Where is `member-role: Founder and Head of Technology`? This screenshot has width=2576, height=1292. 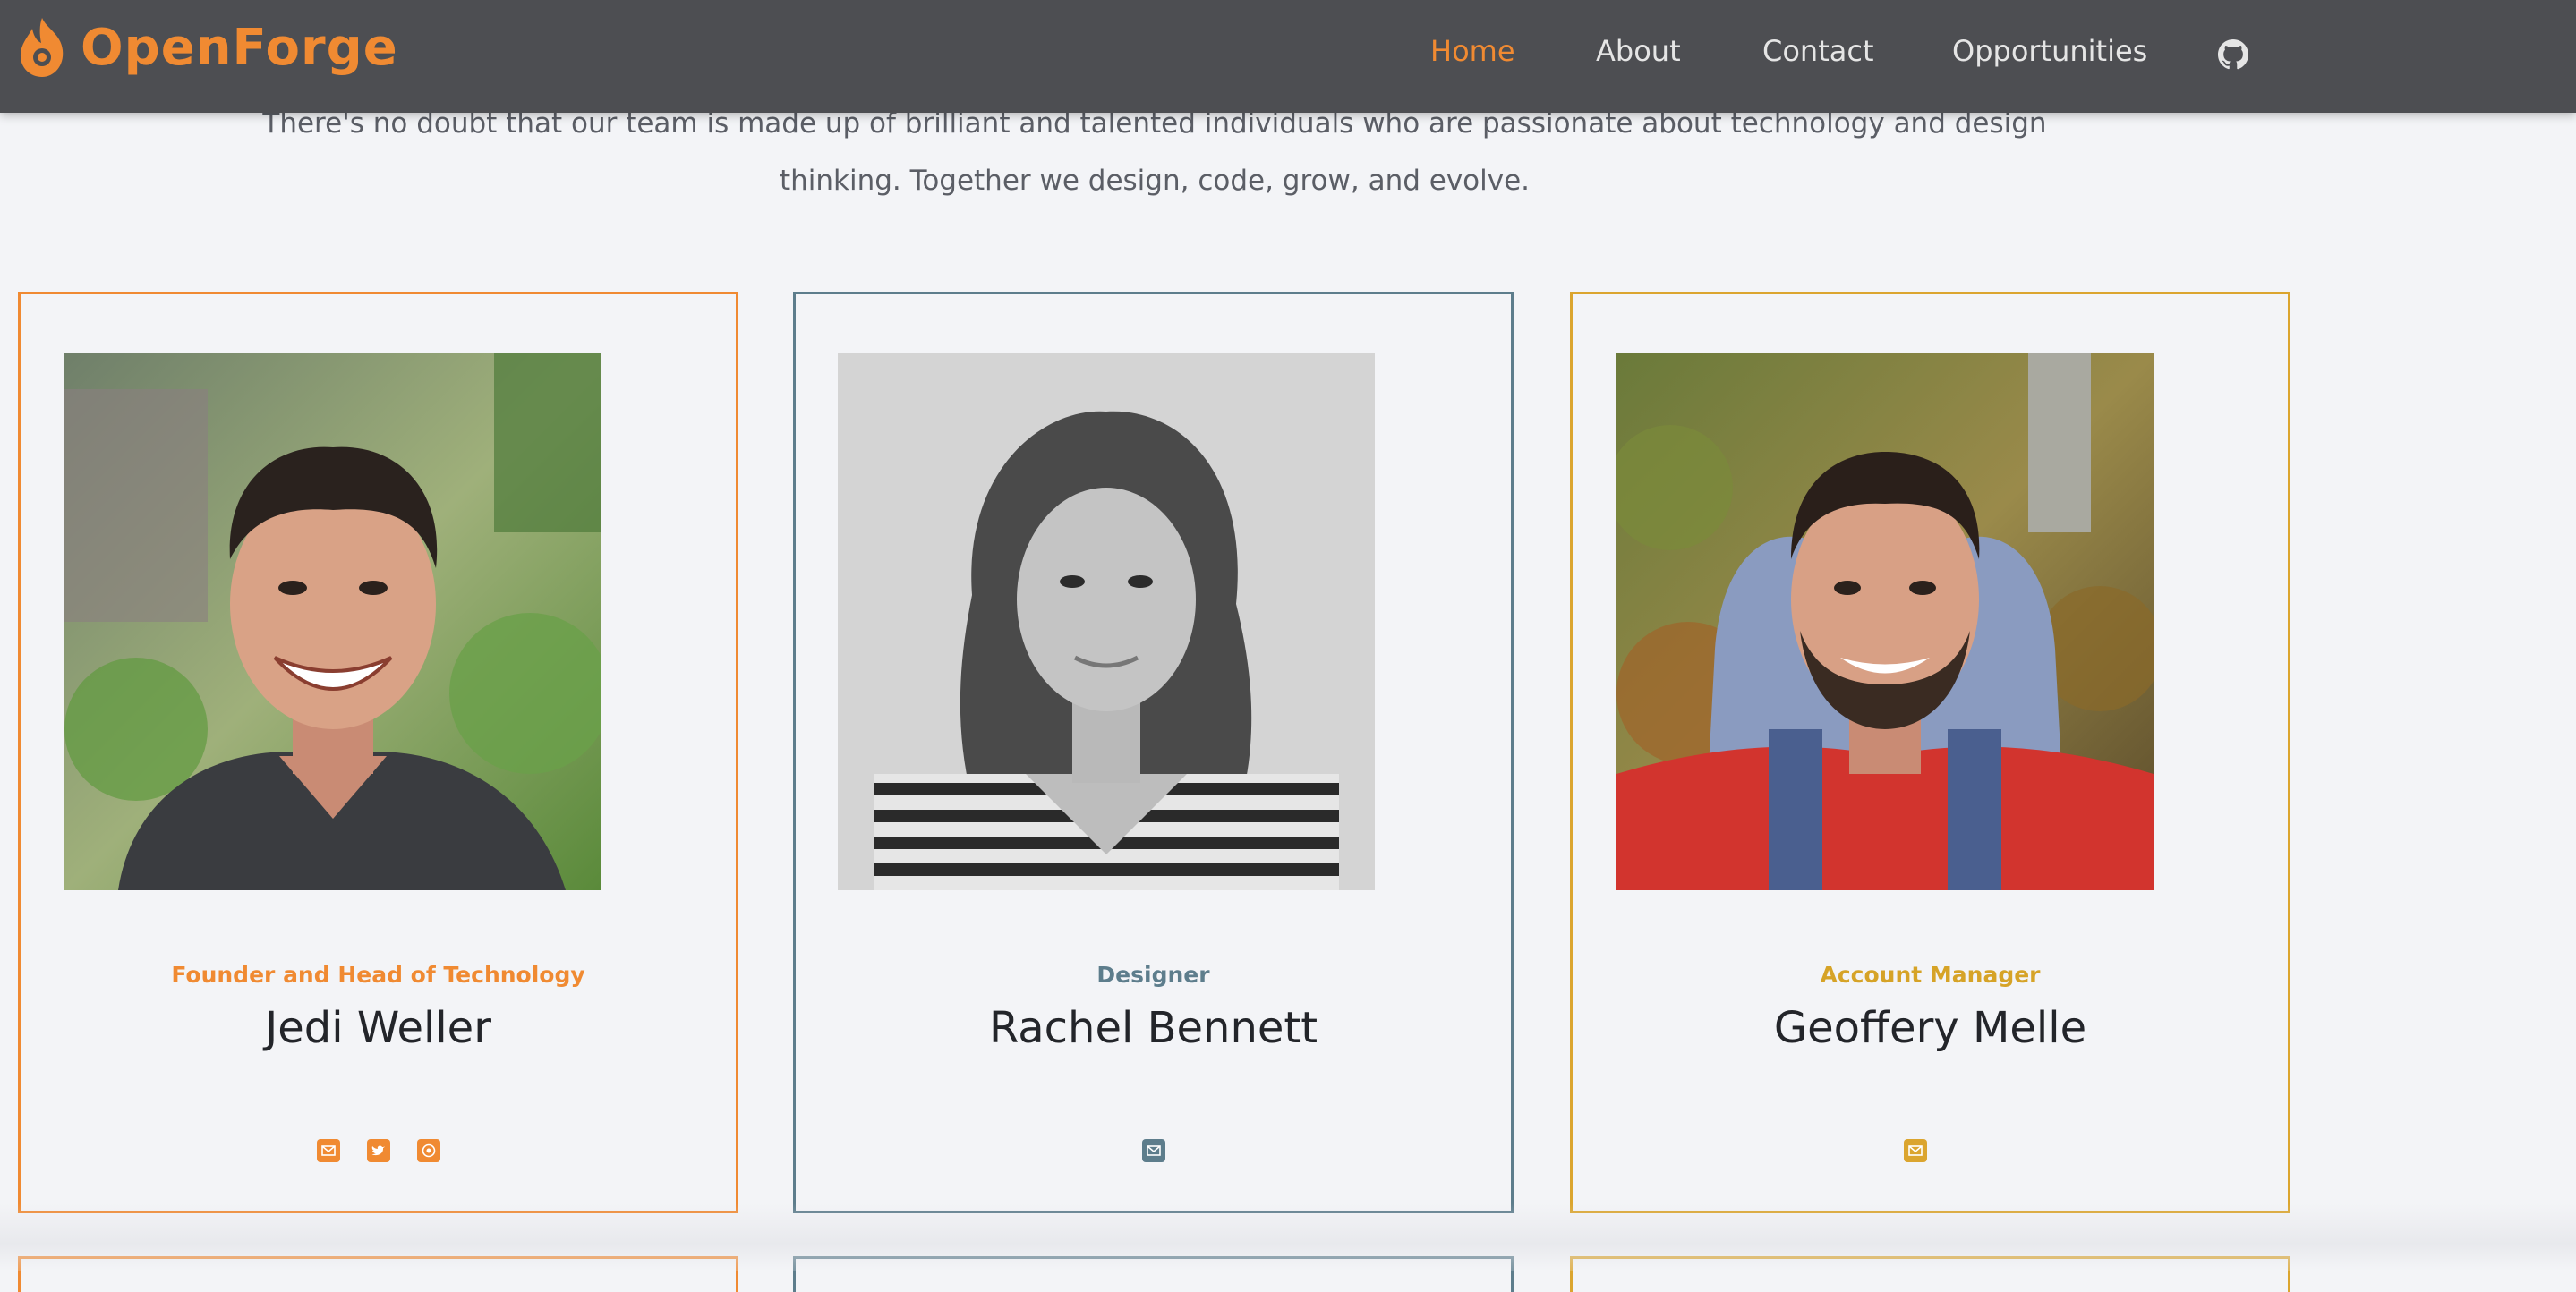 member-role: Founder and Head of Technology is located at coordinates (378, 975).